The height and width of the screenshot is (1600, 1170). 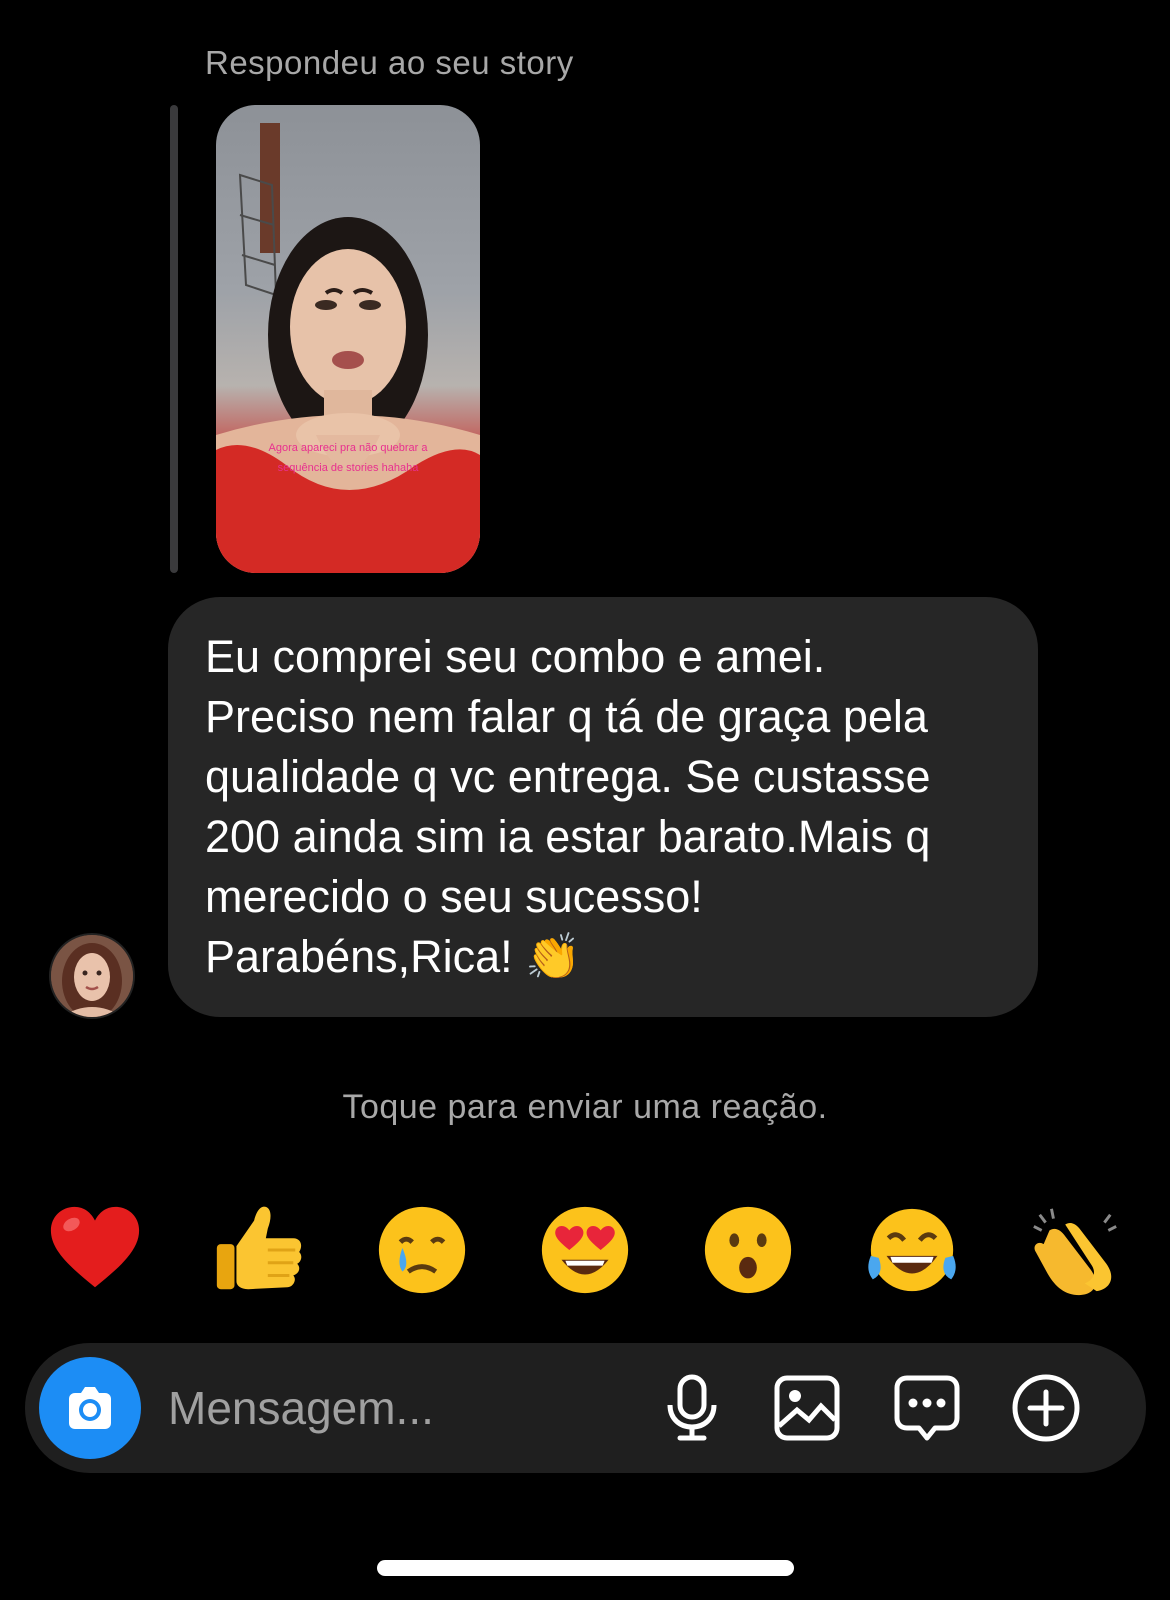 I want to click on avatar-image, so click(x=92, y=976).